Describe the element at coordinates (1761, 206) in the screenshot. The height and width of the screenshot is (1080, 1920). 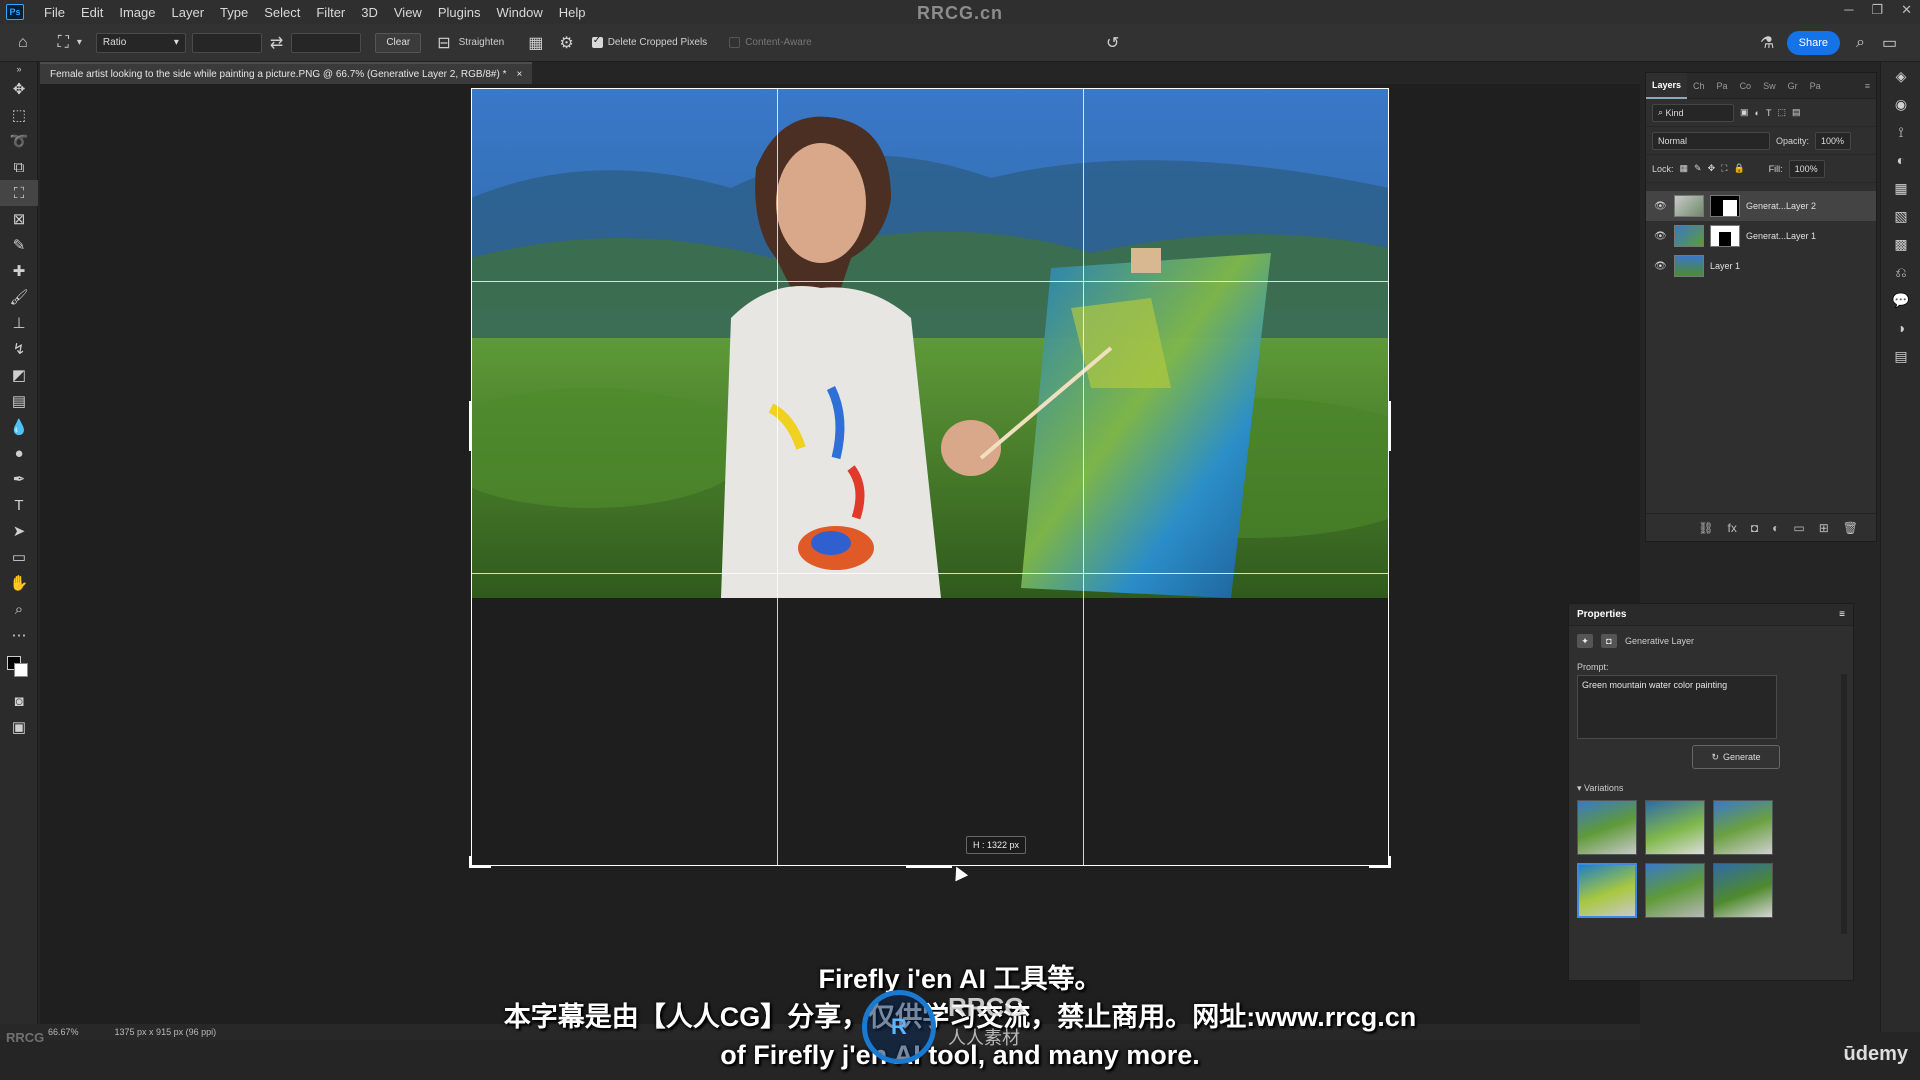
I see `layer-item: 👁 Generat...Layer 2` at that location.